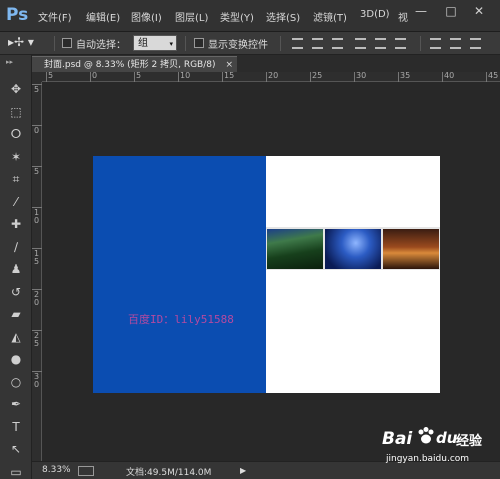 The height and width of the screenshot is (479, 500). Describe the element at coordinates (16, 427) in the screenshot. I see `type-tool-icon: T` at that location.